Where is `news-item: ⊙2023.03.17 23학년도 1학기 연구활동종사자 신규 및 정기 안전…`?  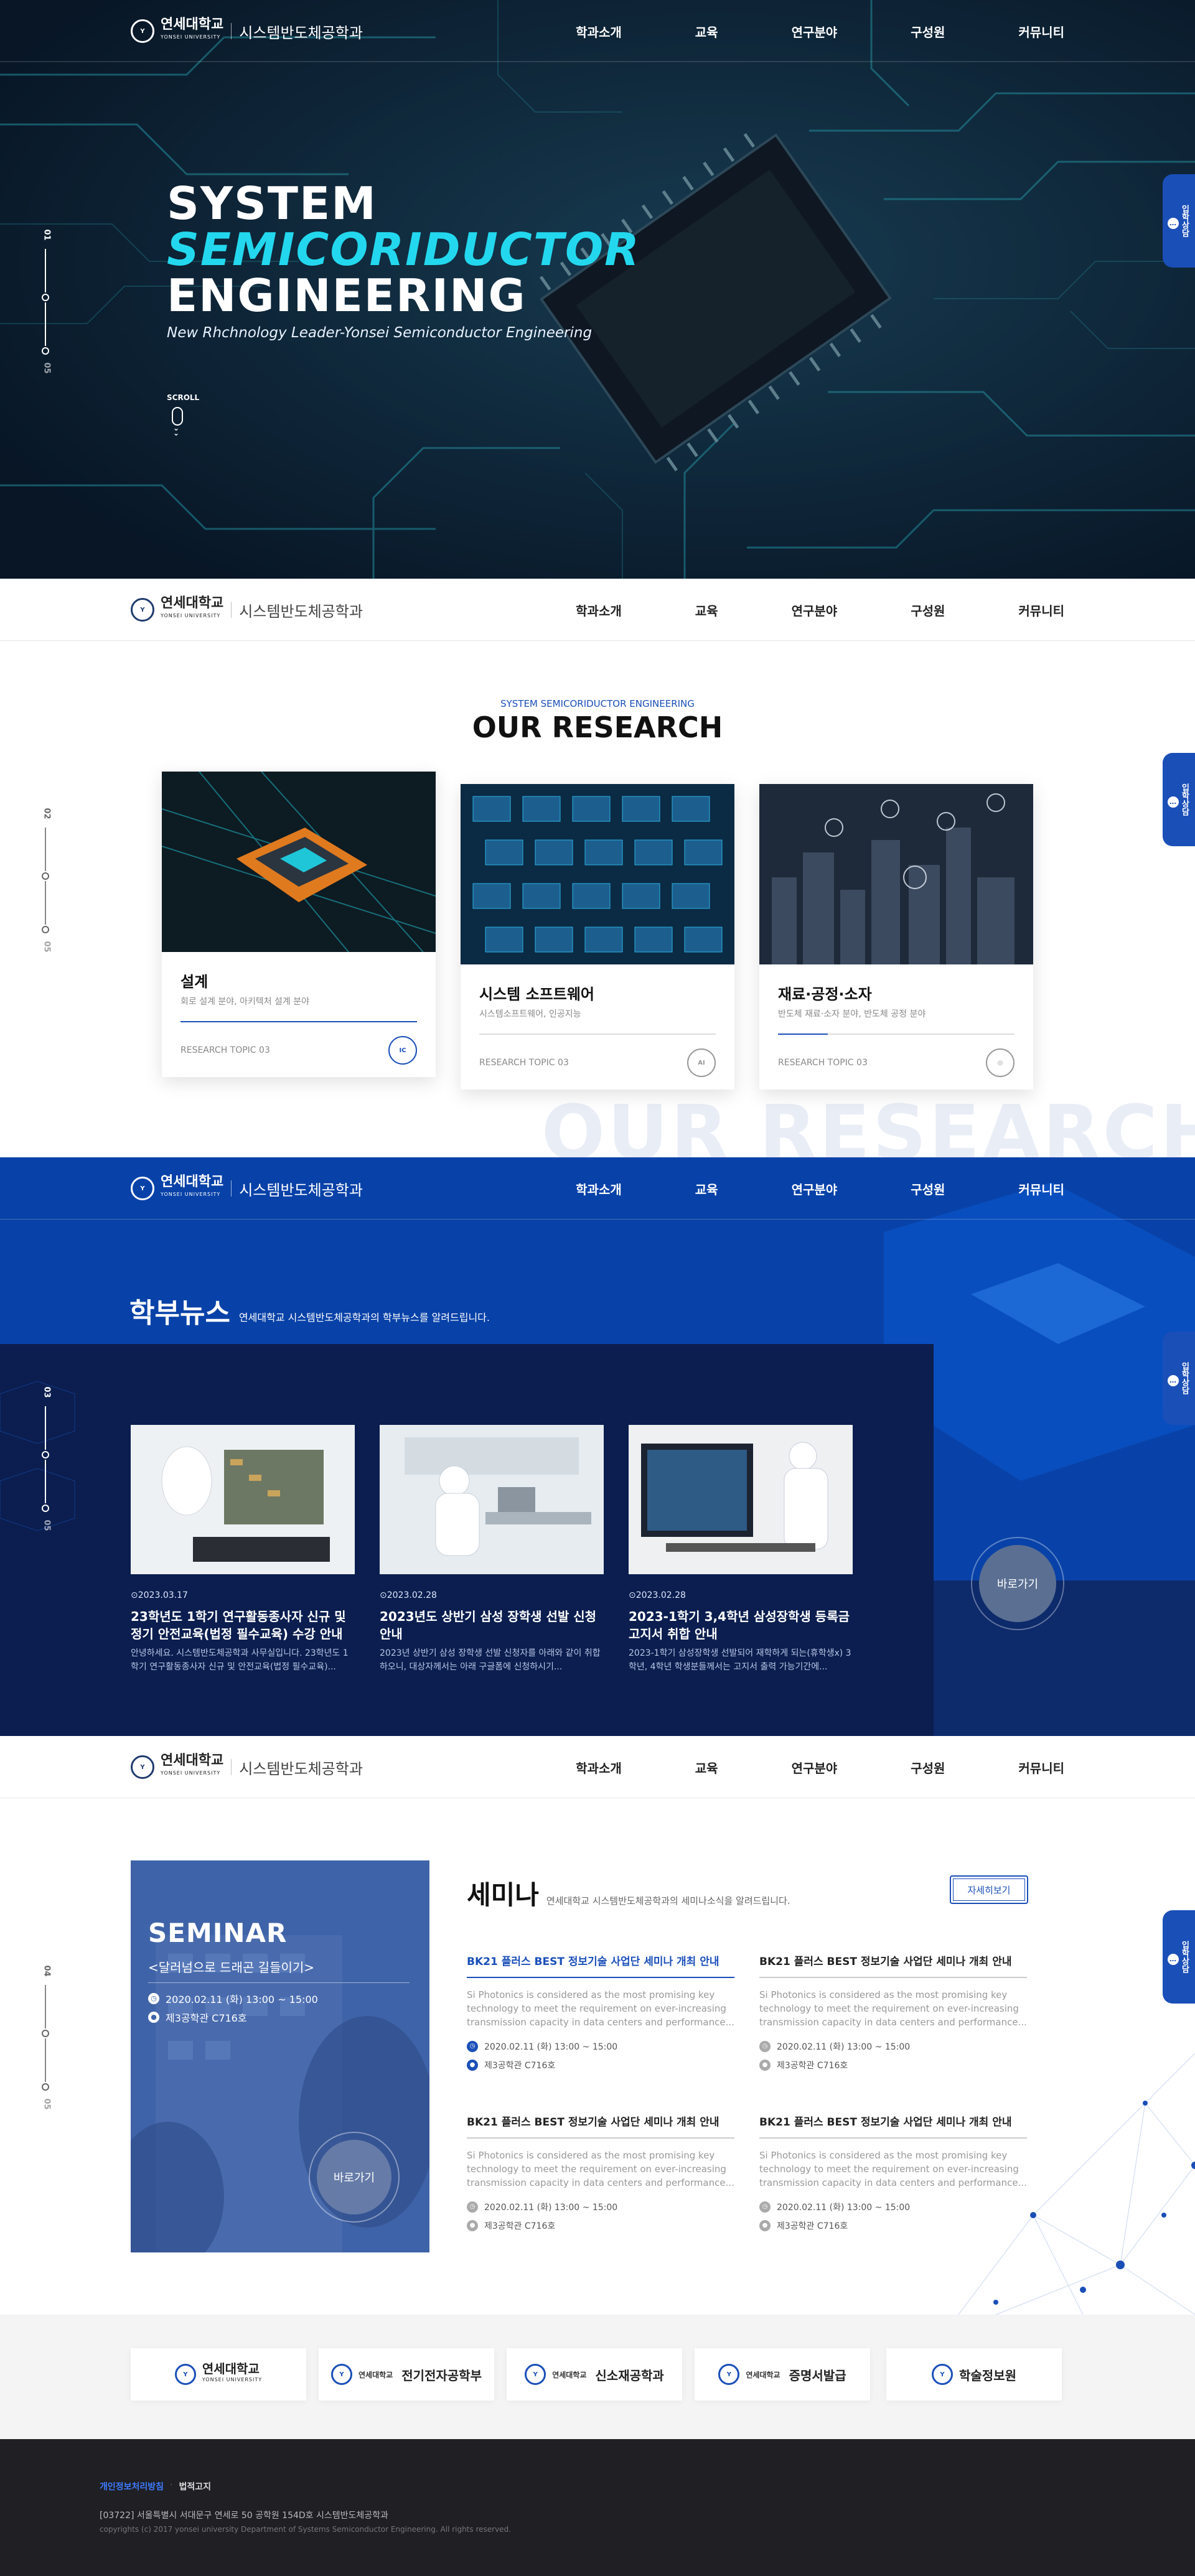
news-item: ⊙2023.03.17 23학년도 1학기 연구활동종사자 신규 및 정기 안전… is located at coordinates (243, 1550).